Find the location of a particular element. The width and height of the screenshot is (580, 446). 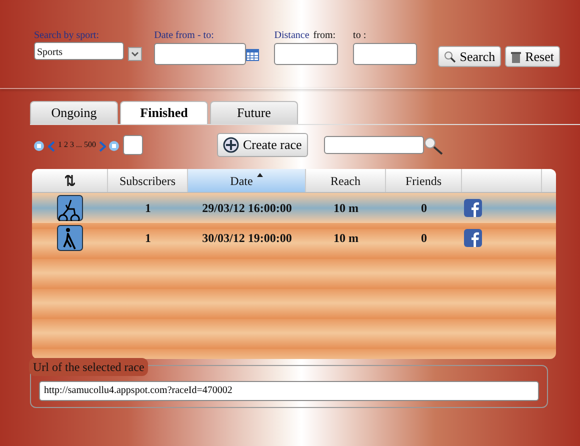

url-field: http://samucollu4.appspot.com?raceId=470002 is located at coordinates (289, 390).